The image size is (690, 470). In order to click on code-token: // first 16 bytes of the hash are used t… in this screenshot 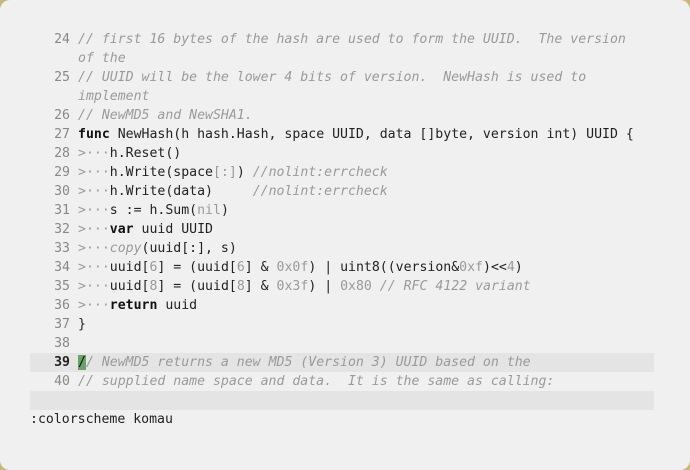, I will do `click(352, 39)`.